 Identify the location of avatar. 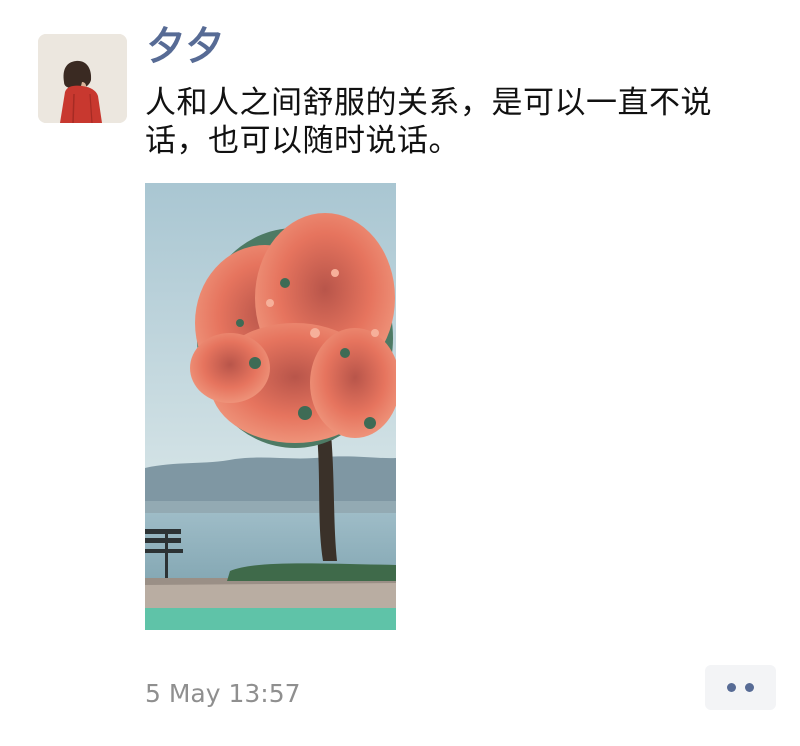
(82, 78).